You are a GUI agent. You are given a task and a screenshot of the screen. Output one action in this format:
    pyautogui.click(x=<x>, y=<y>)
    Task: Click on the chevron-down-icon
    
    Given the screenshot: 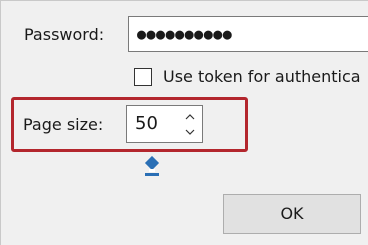 What is the action you would take?
    pyautogui.click(x=190, y=132)
    